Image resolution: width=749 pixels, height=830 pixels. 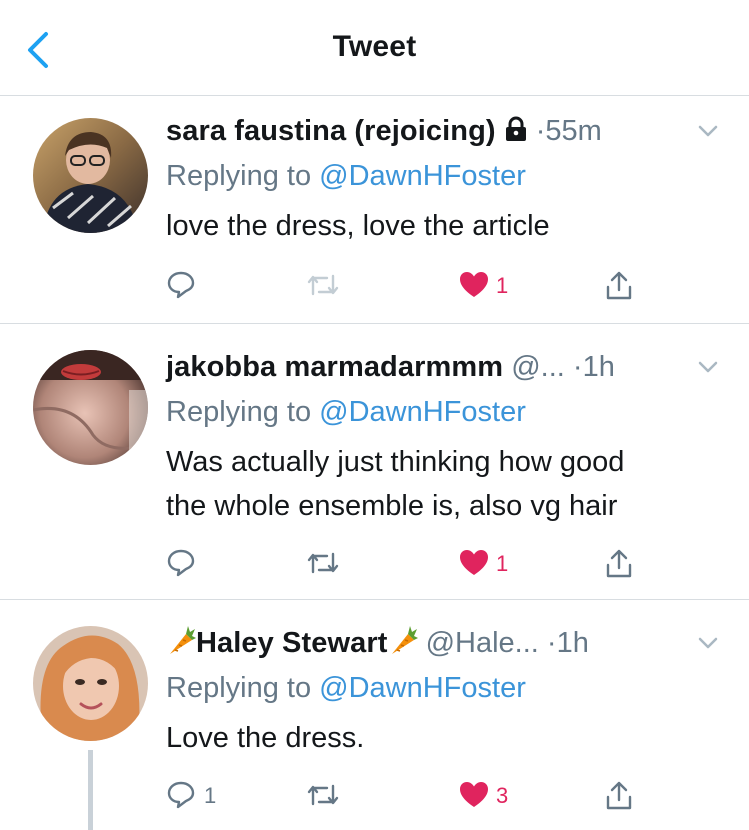 What do you see at coordinates (292, 643) in the screenshot?
I see `display-name: Haley Stewart` at bounding box center [292, 643].